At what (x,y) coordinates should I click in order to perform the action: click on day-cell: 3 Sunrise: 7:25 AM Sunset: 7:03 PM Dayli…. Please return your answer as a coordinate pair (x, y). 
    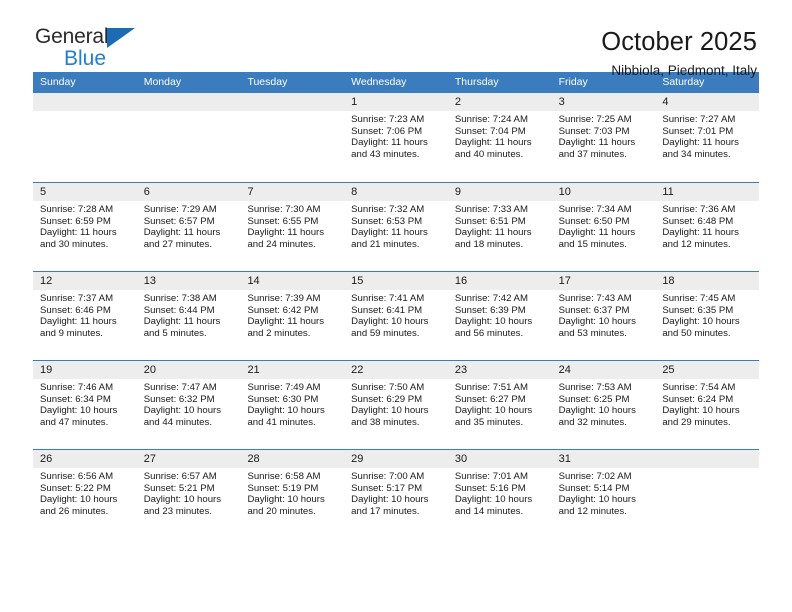
    Looking at the image, I should click on (603, 137).